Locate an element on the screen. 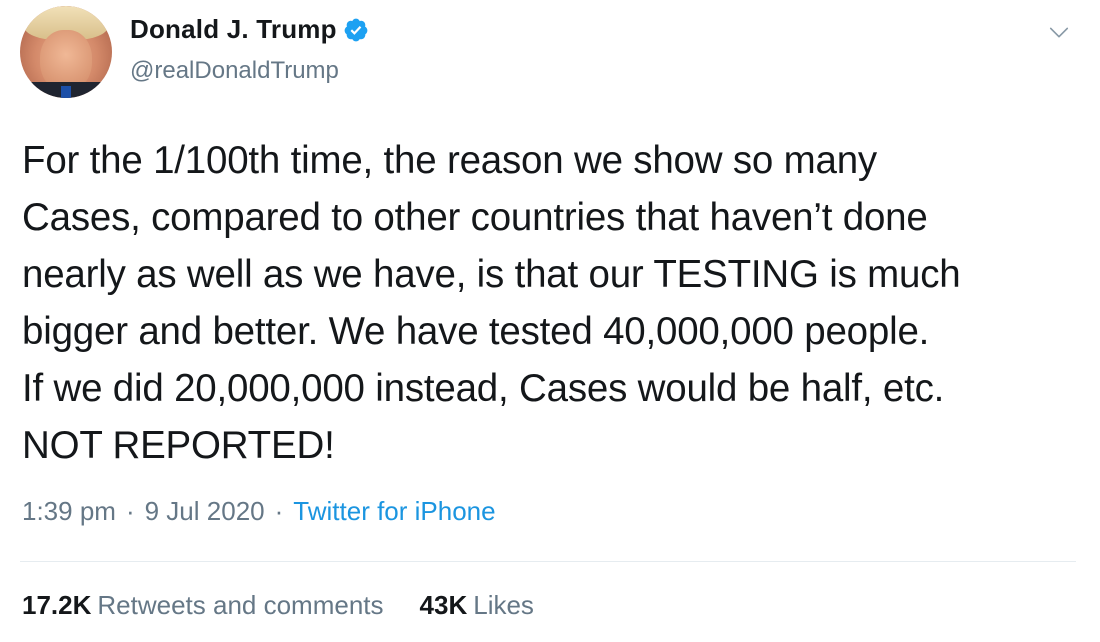 This screenshot has width=1100, height=642. retweets-label: Retweets and comments is located at coordinates (240, 605).